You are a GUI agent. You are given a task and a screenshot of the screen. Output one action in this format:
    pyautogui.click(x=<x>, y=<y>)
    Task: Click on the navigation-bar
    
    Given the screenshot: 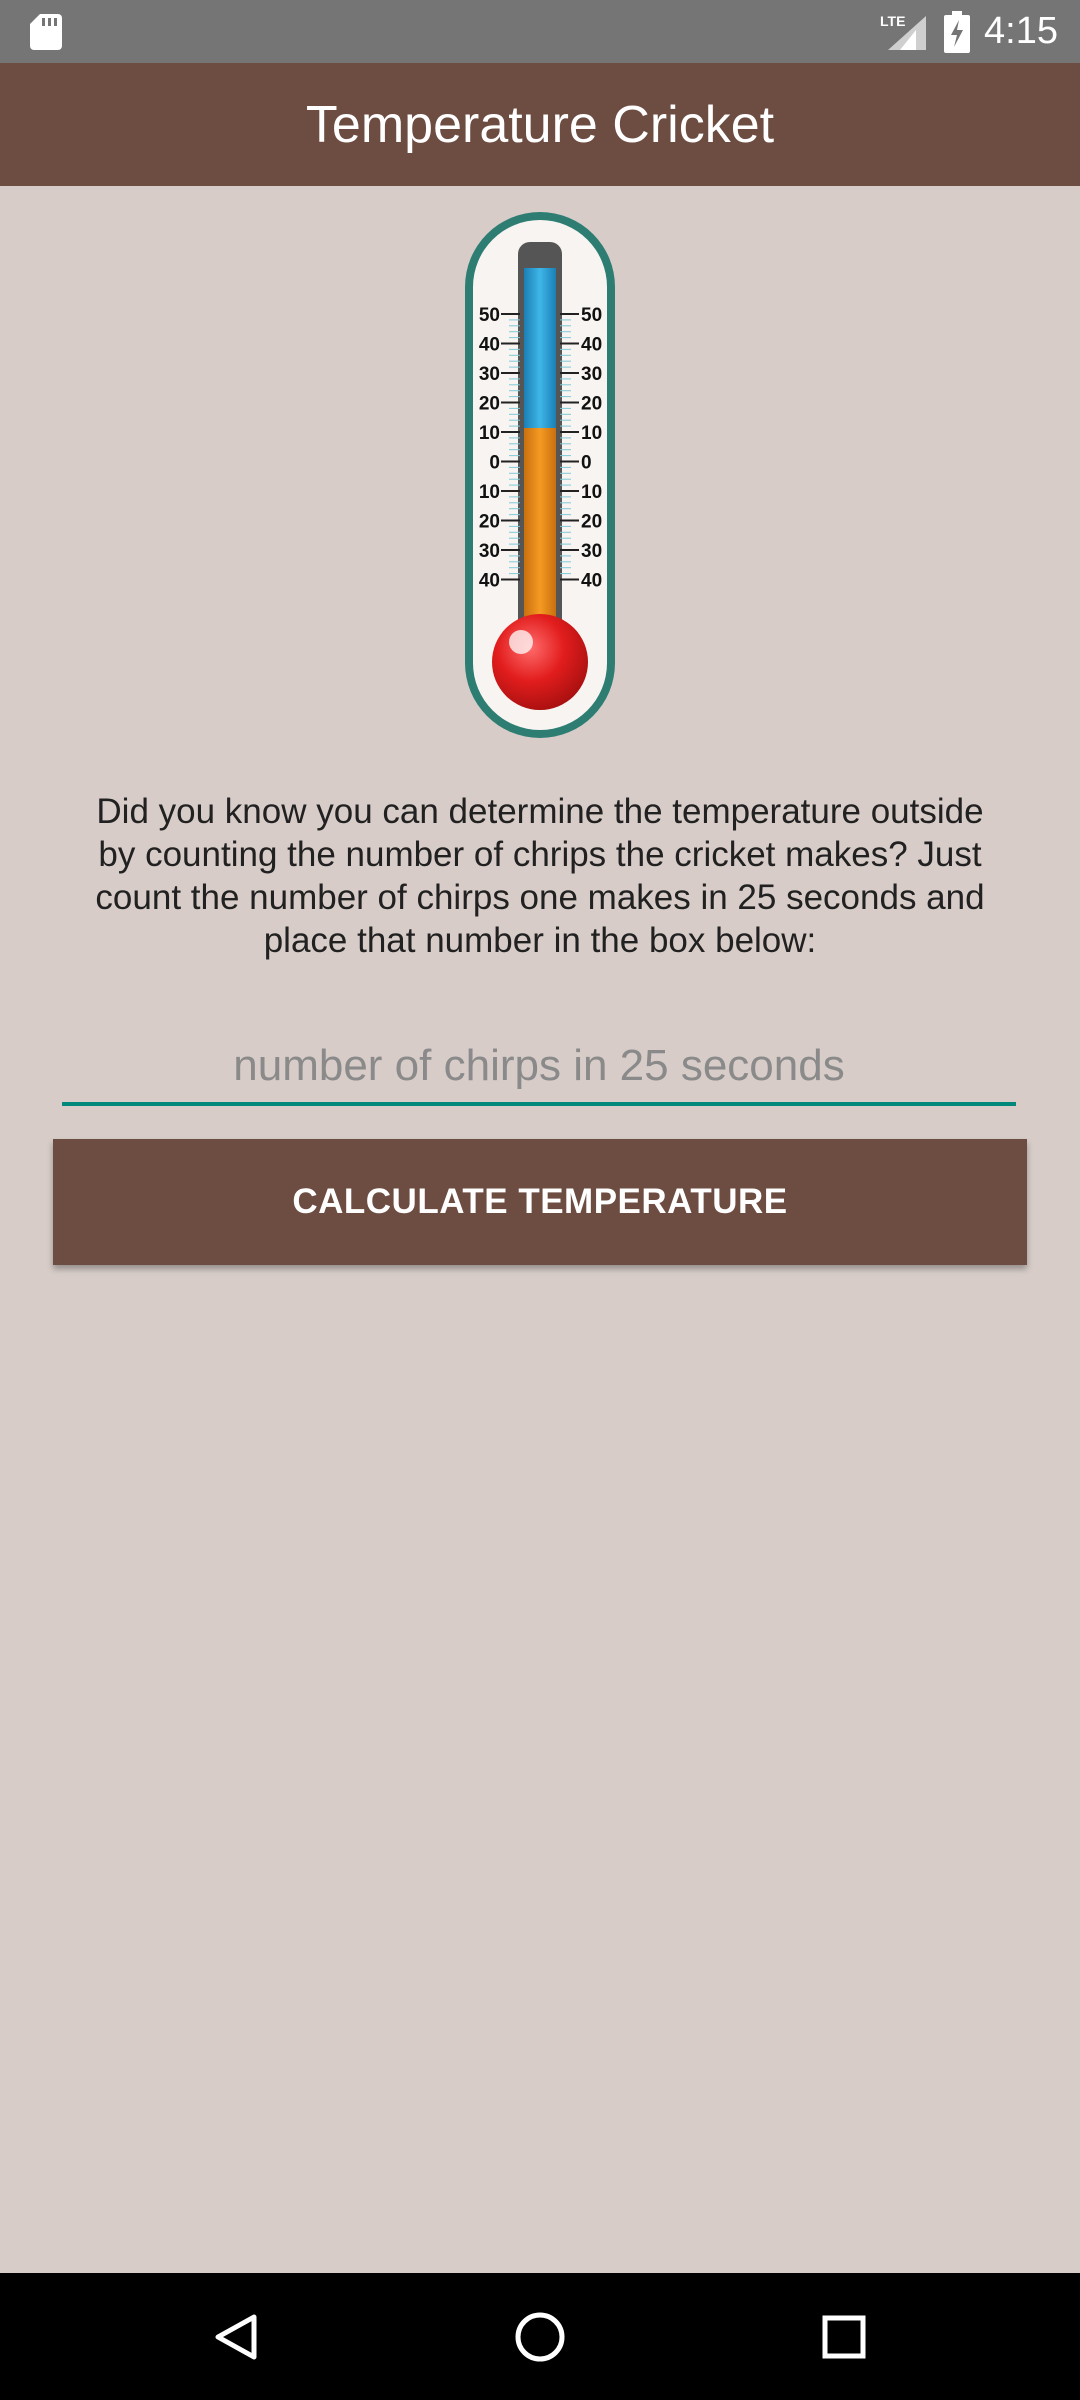 What is the action you would take?
    pyautogui.click(x=540, y=2336)
    